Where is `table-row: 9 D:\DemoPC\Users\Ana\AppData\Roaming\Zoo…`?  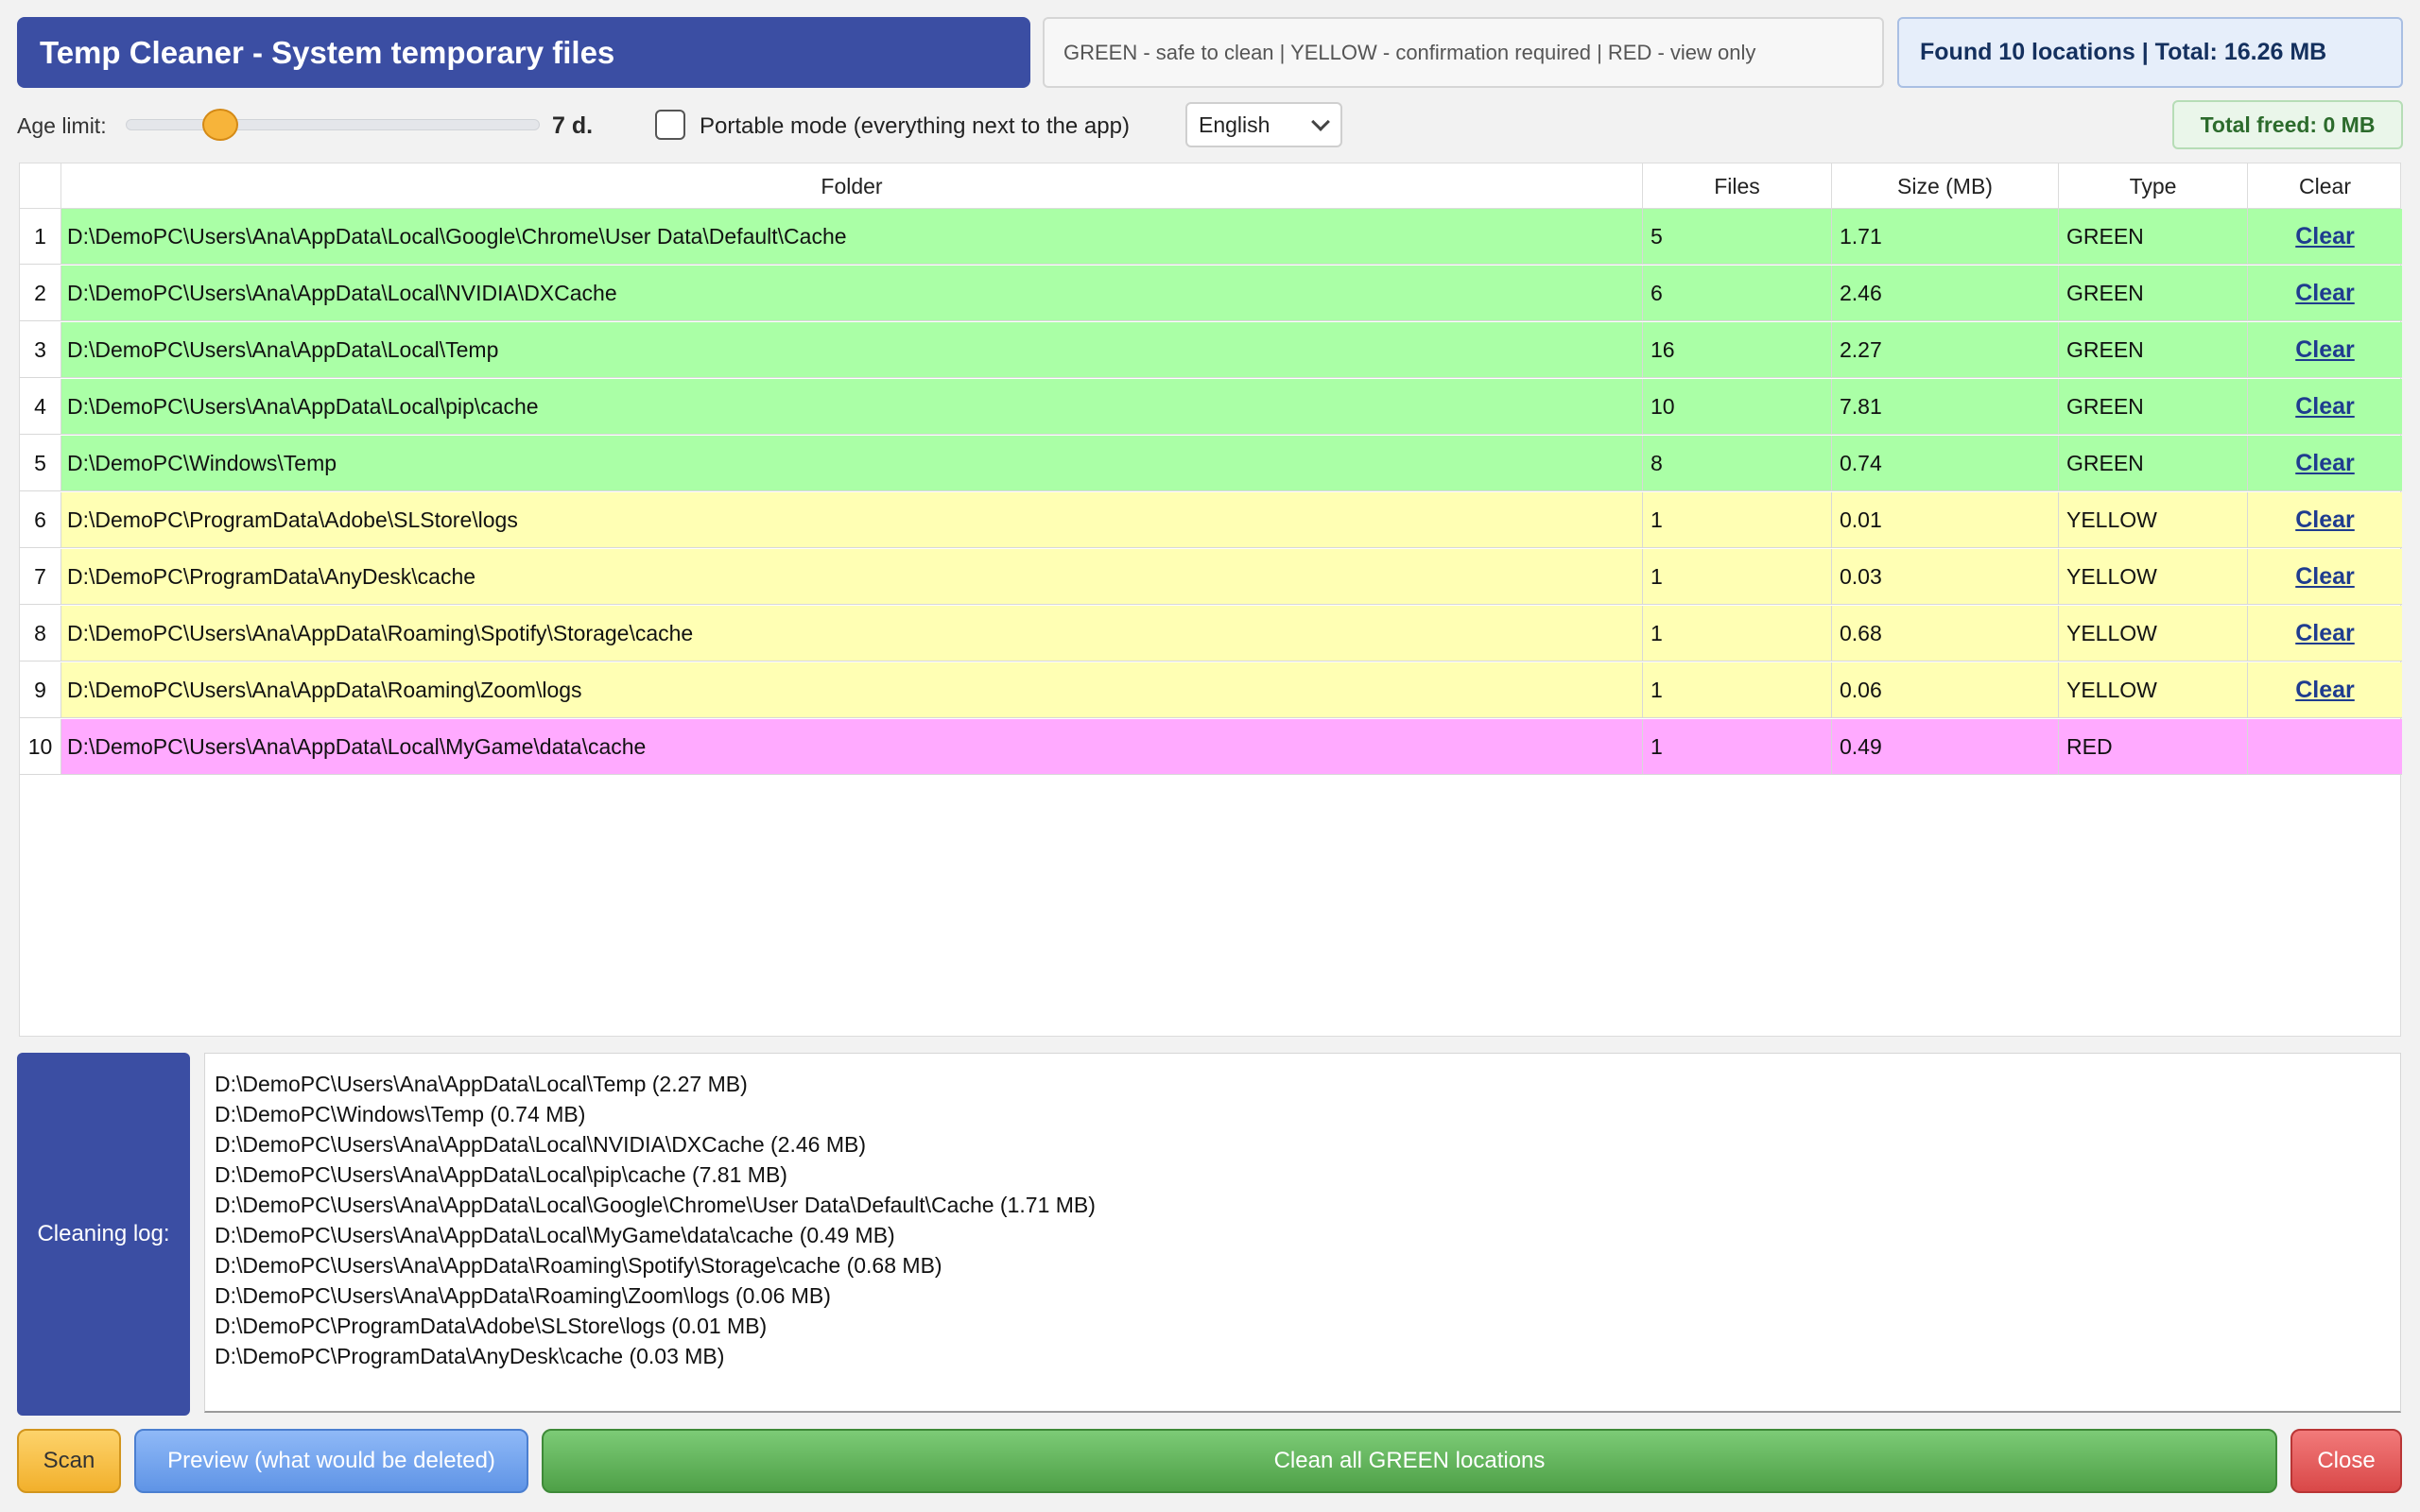 table-row: 9 D:\DemoPC\Users\Ana\AppData\Roaming\Zoo… is located at coordinates (1211, 690).